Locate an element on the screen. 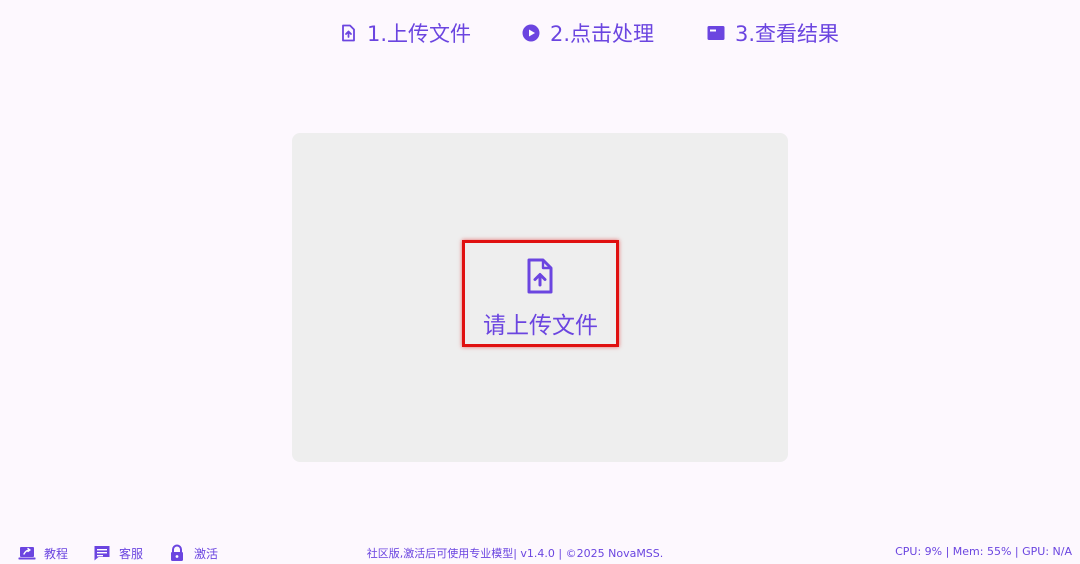 This screenshot has height=564, width=1080. step-process: 2.点击处理 is located at coordinates (587, 33).